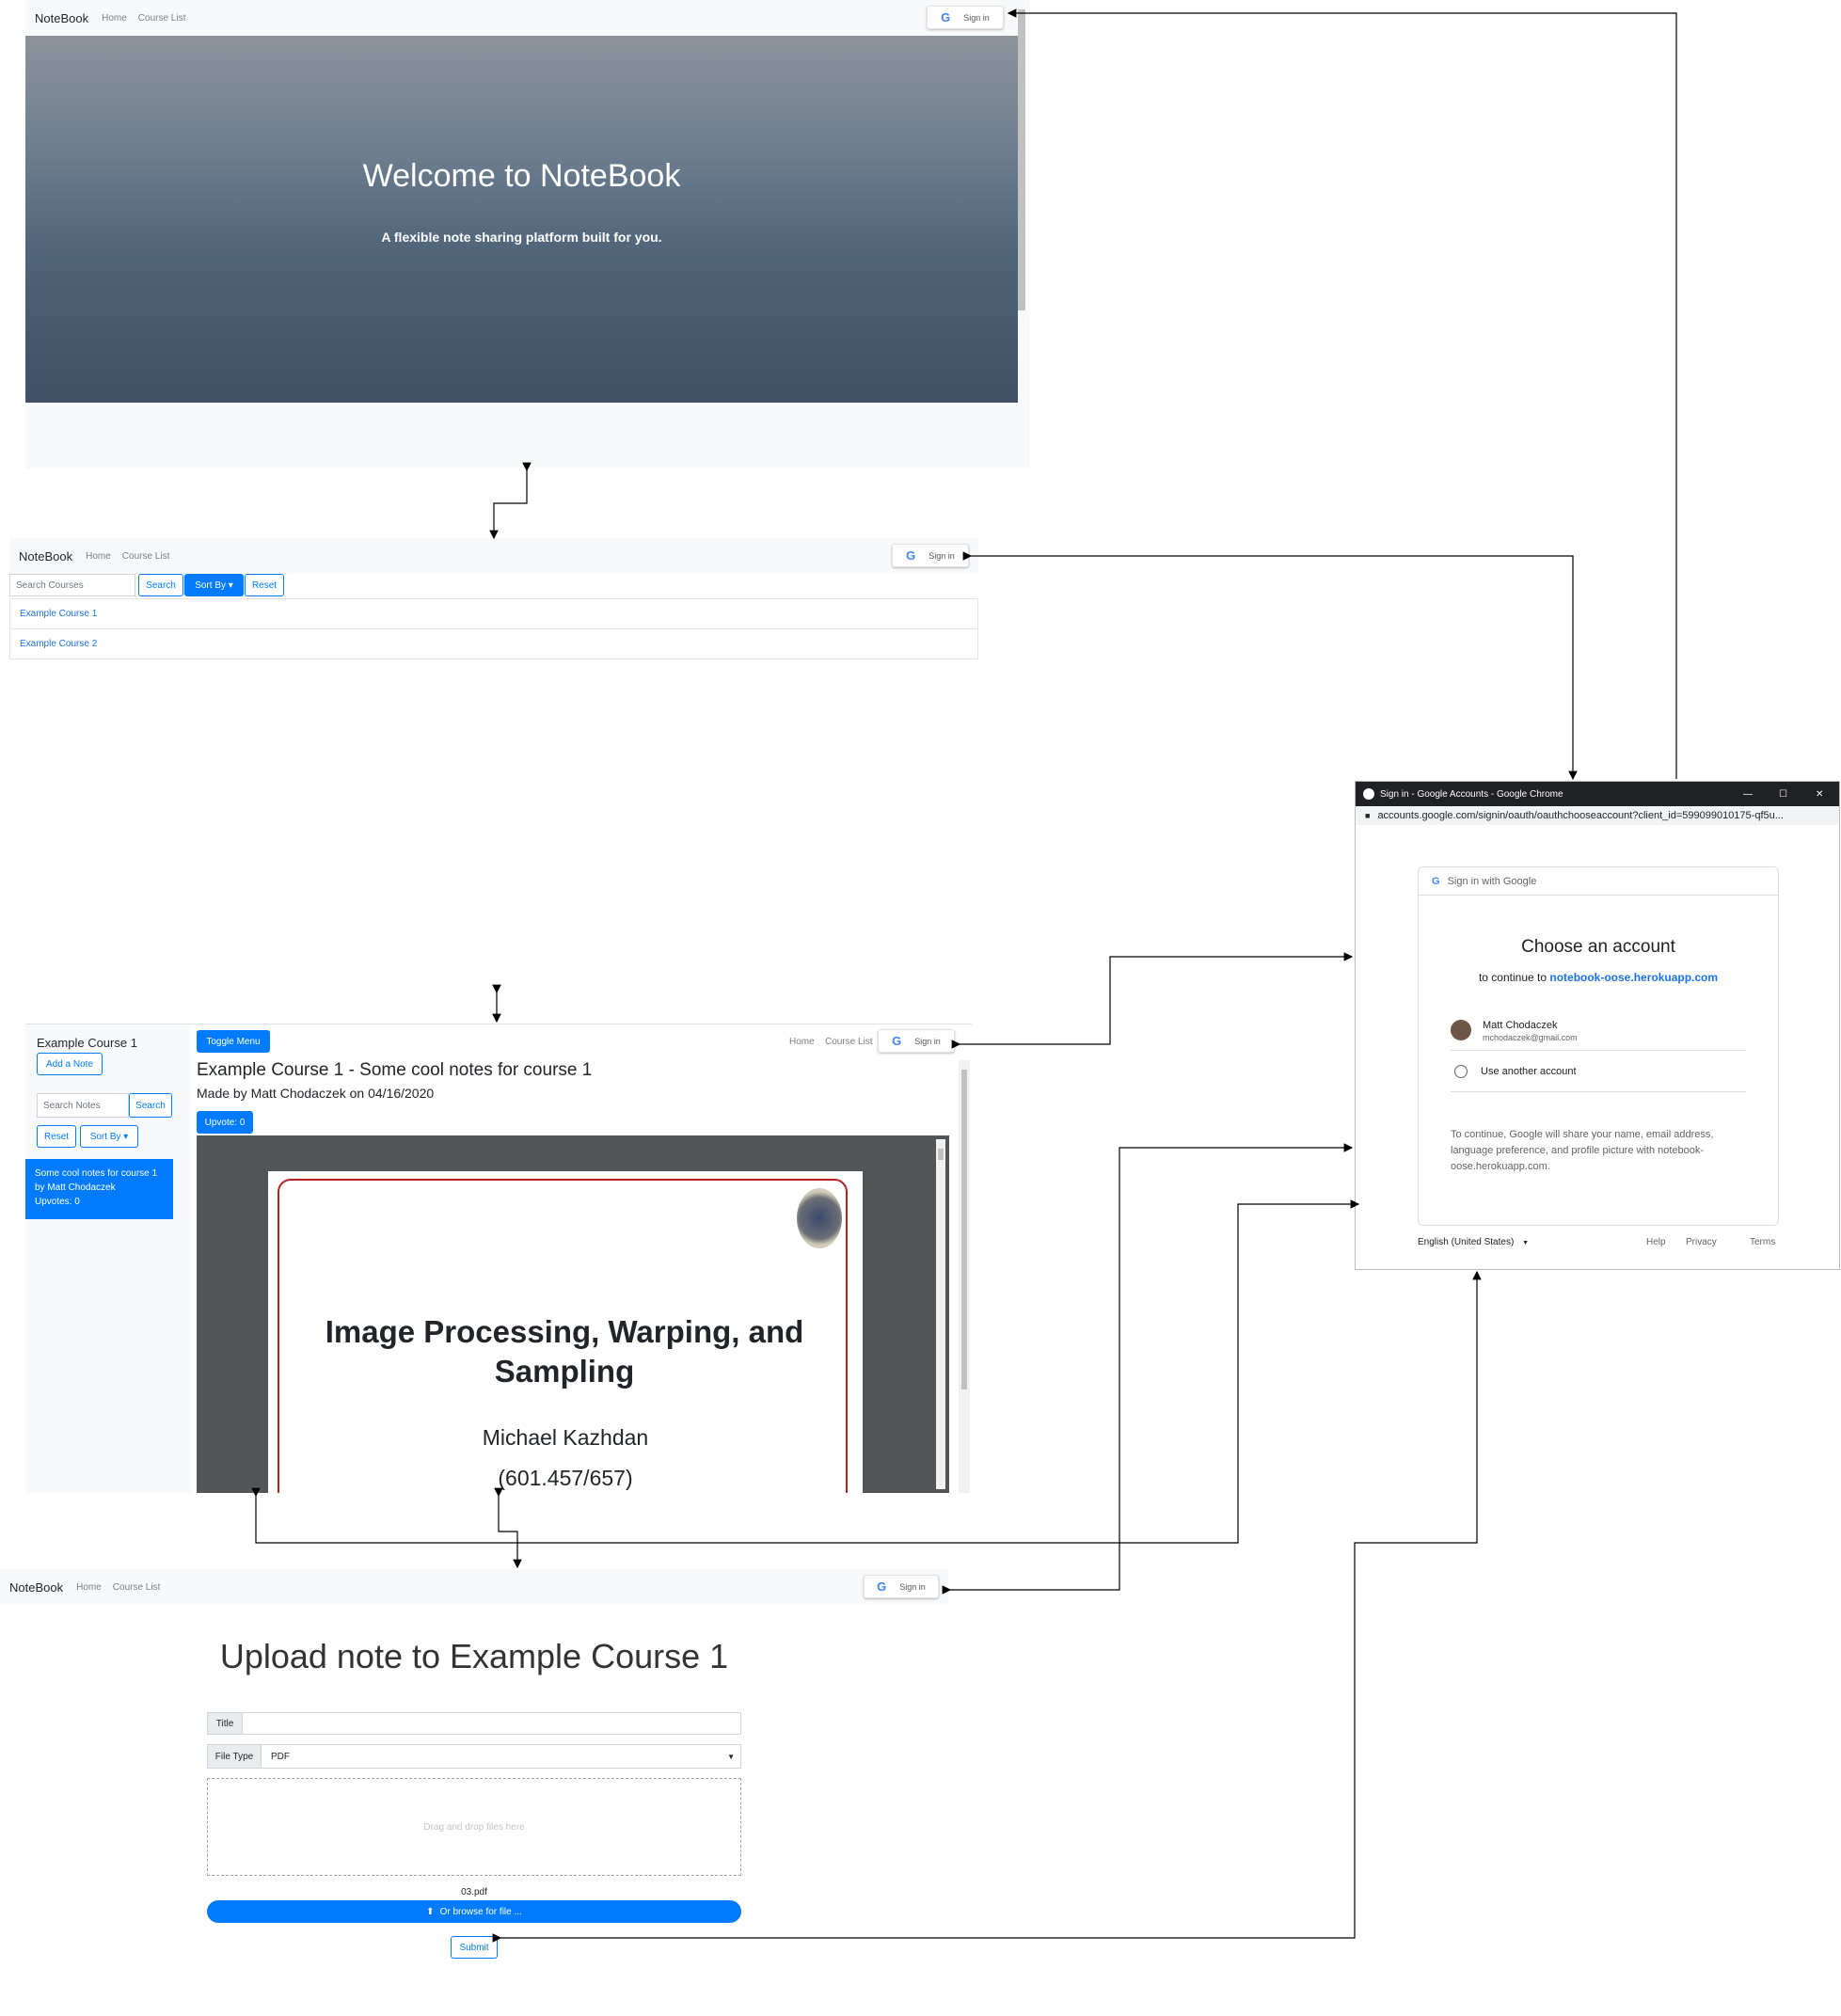  What do you see at coordinates (1152, 1001) in the screenshot?
I see `arrow-viewer-signin-google` at bounding box center [1152, 1001].